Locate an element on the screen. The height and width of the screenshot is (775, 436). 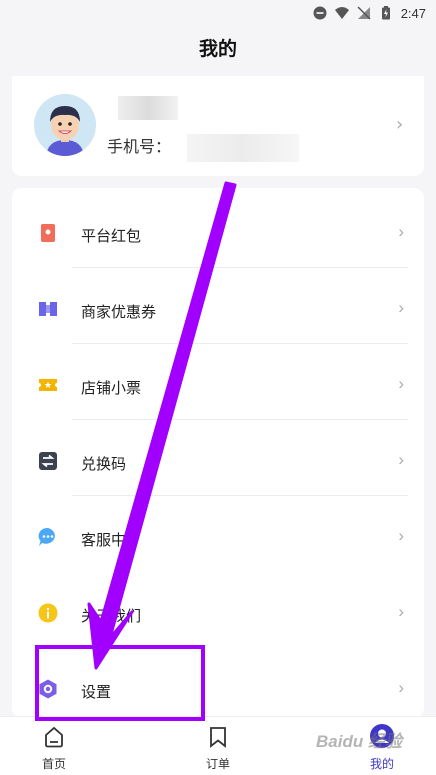
menu-item-label: 平台红包 is located at coordinates (111, 236).